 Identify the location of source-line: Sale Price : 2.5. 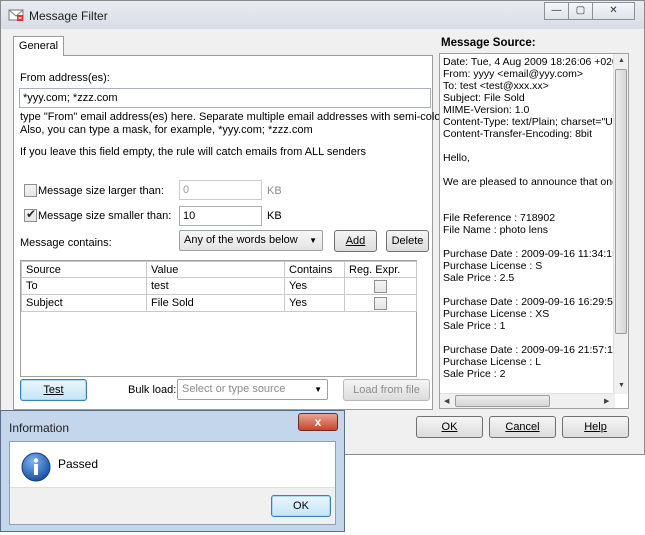
(479, 278).